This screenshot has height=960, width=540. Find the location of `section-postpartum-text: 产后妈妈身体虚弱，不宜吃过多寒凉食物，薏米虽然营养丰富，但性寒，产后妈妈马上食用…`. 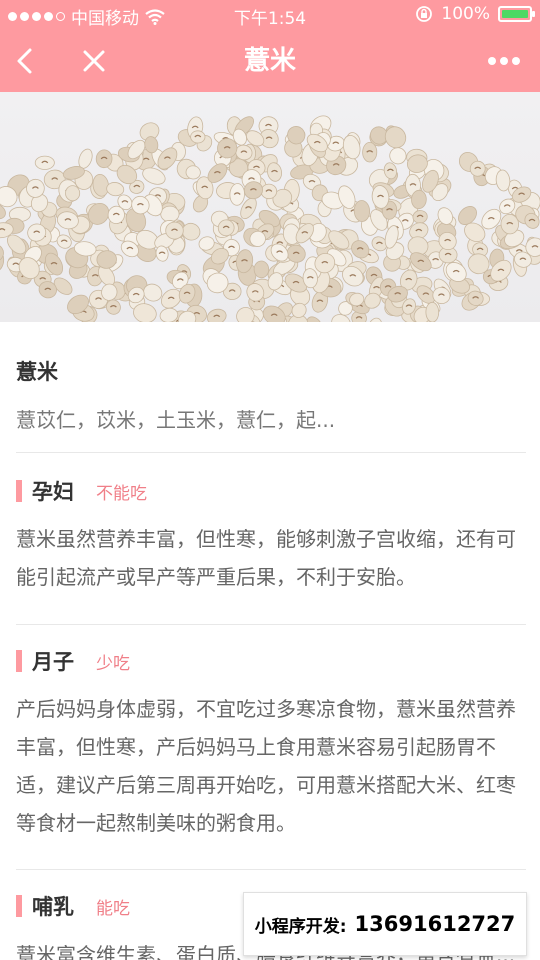

section-postpartum-text: 产后妈妈身体虚弱，不宜吃过多寒凉食物，薏米虽然营养丰富，但性寒，产后妈妈马上食用… is located at coordinates (266, 766).